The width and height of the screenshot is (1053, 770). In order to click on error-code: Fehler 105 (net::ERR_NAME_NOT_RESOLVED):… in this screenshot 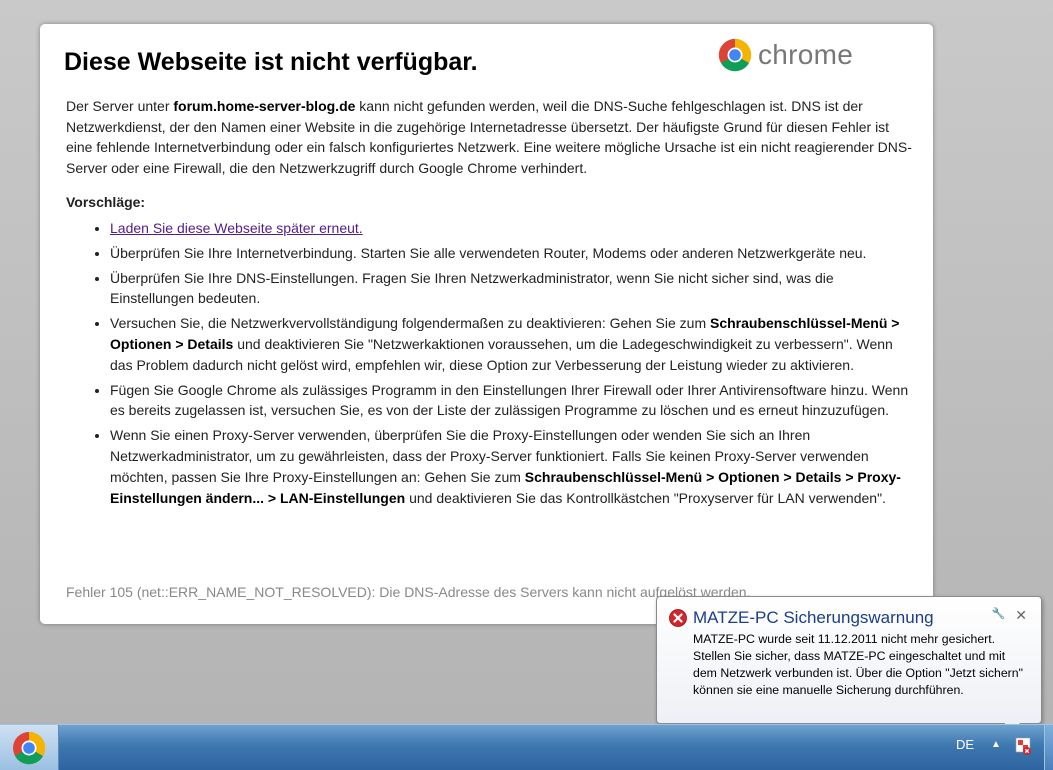, I will do `click(408, 592)`.